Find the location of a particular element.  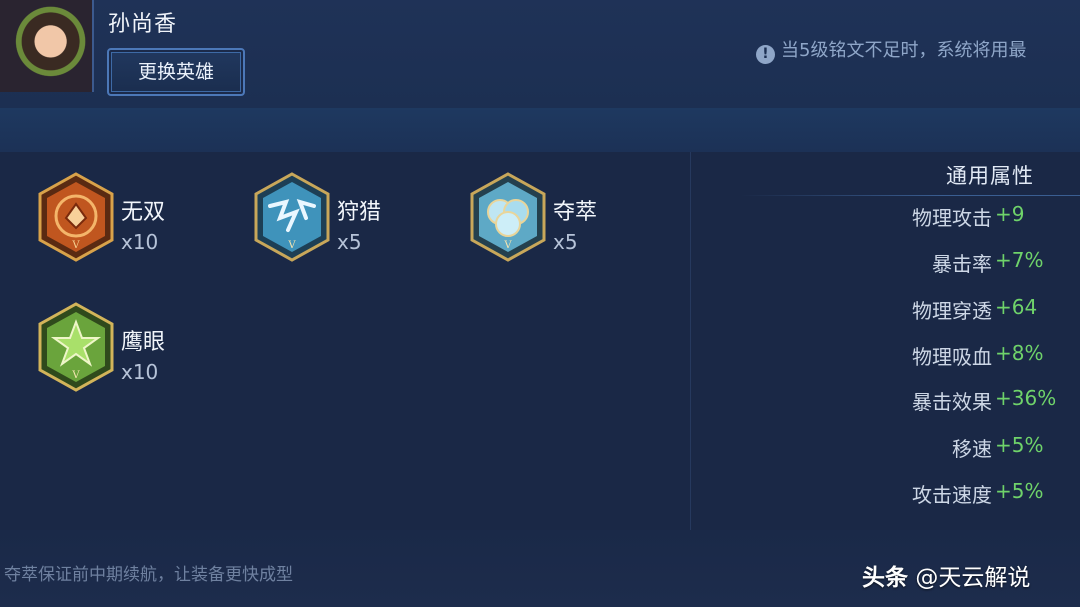

attribute-row: 物理吸血 +8% is located at coordinates (930, 356).